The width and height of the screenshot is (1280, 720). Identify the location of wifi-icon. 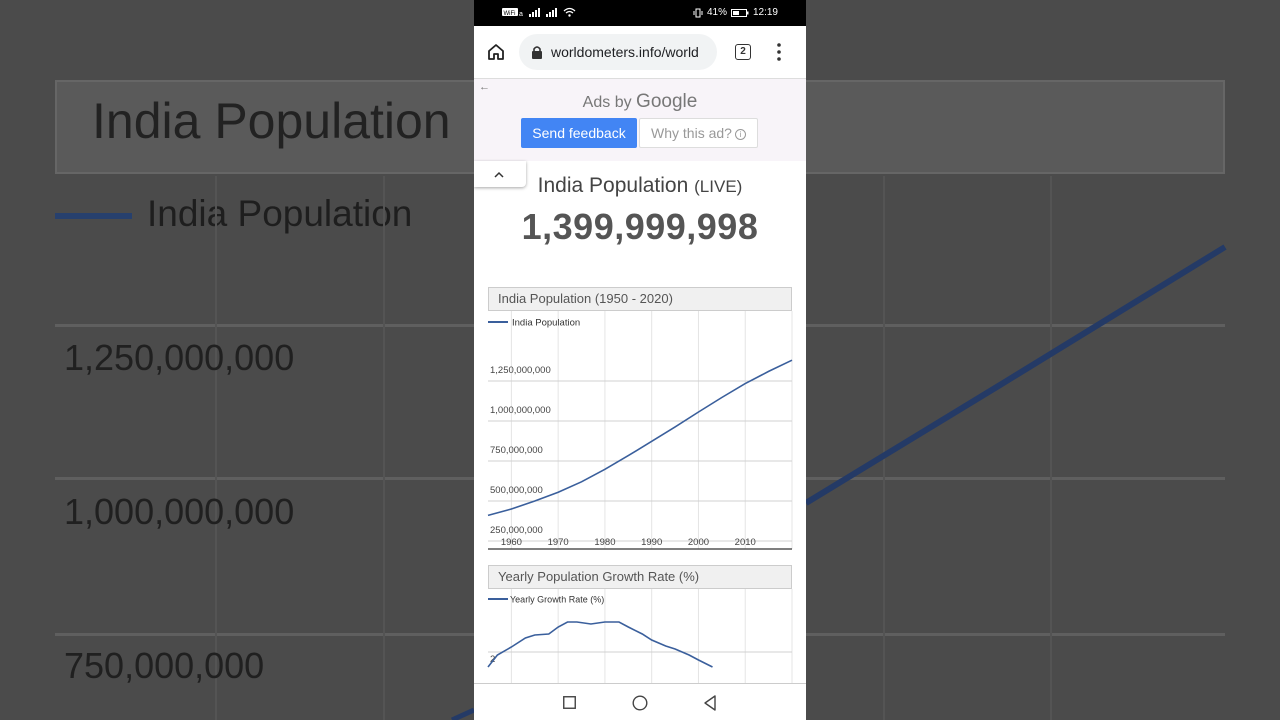
(569, 12).